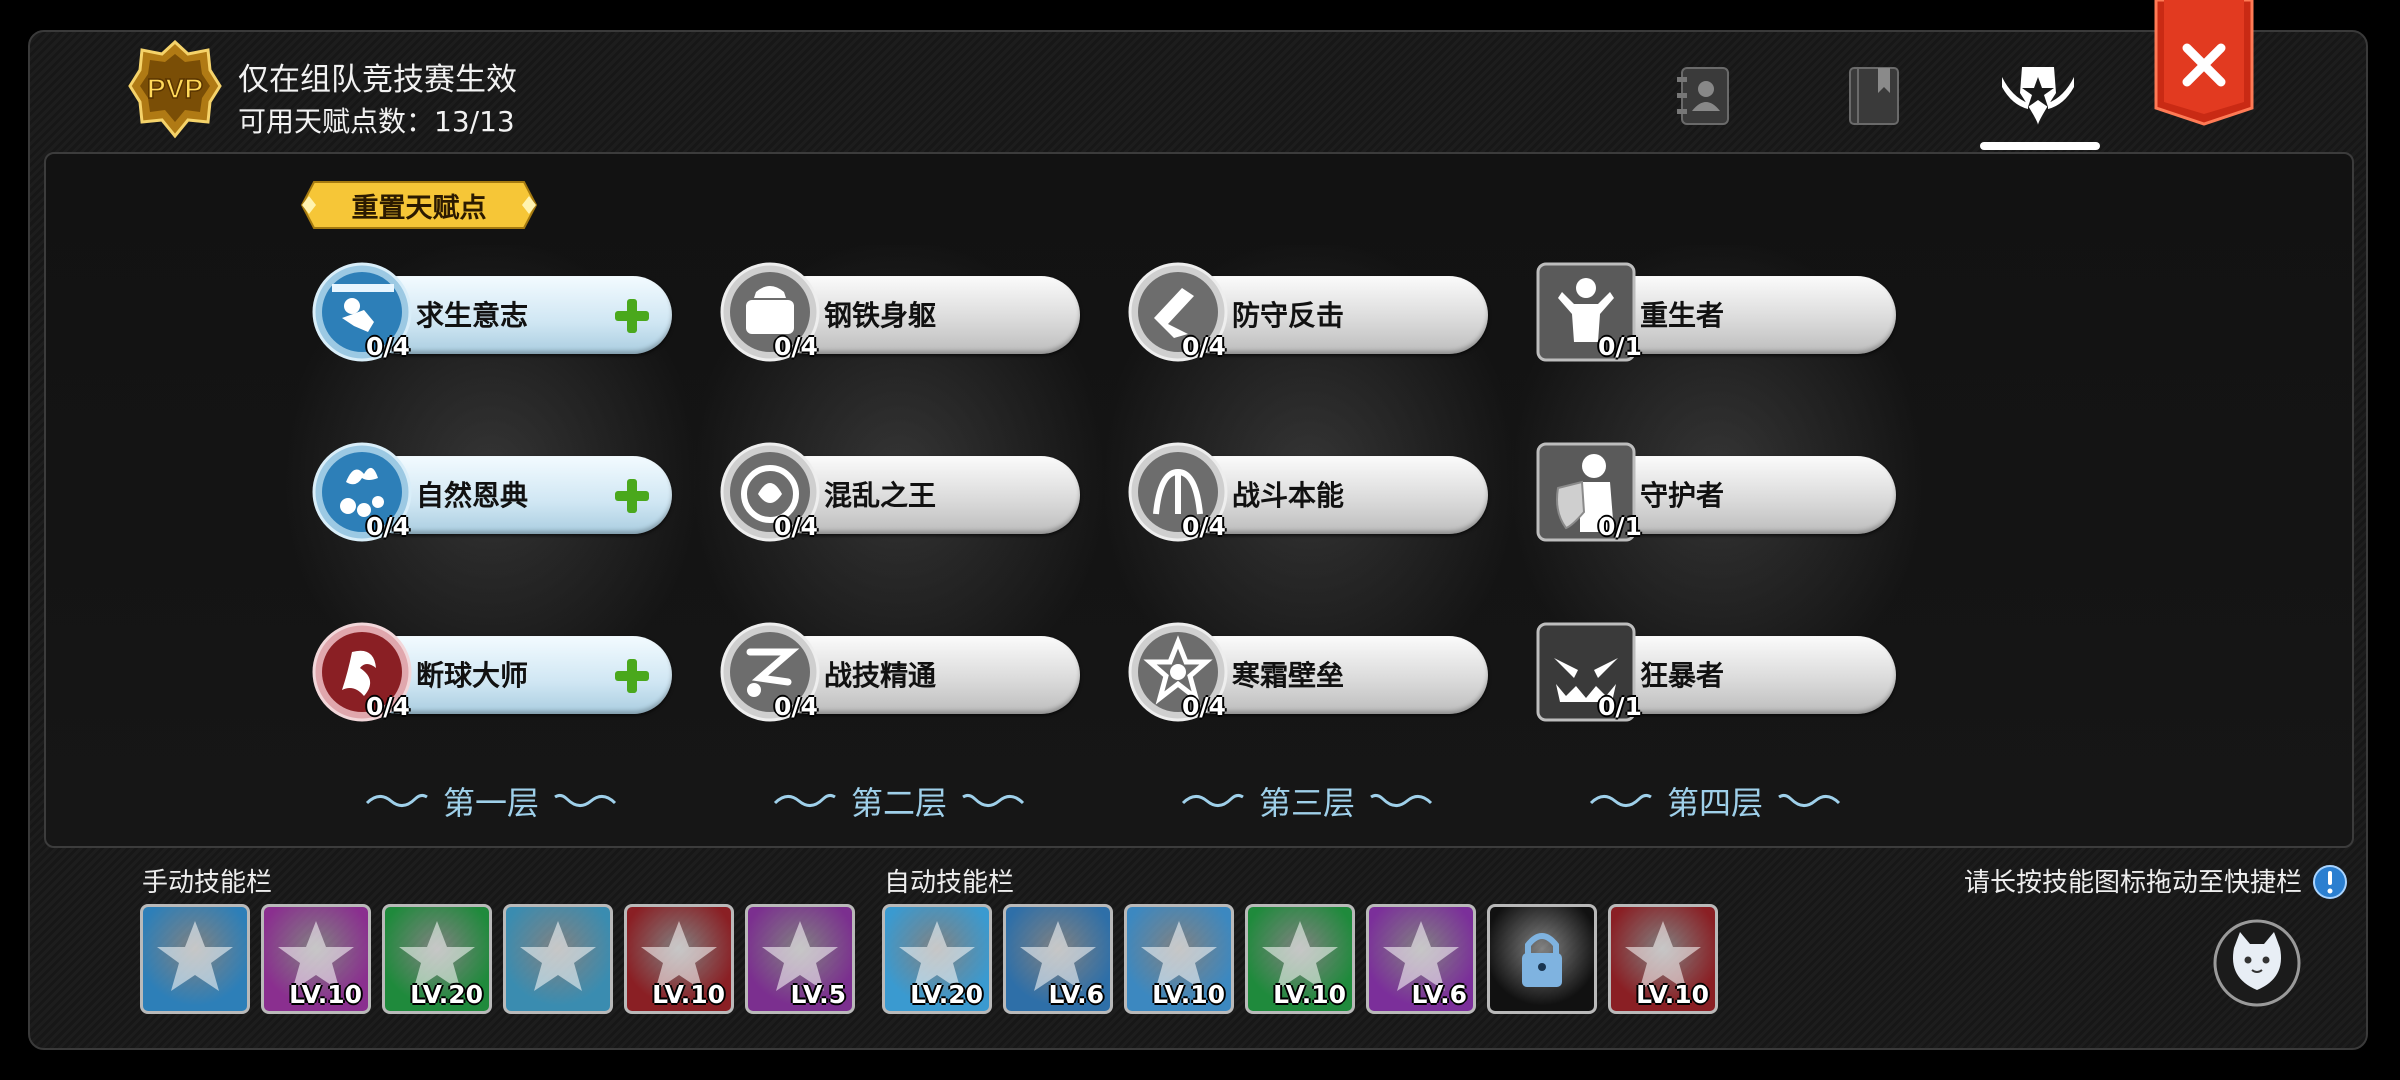 This screenshot has width=2400, height=1080. I want to click on talent-combat-instinct: 战斗本能 0/4, so click(1308, 489).